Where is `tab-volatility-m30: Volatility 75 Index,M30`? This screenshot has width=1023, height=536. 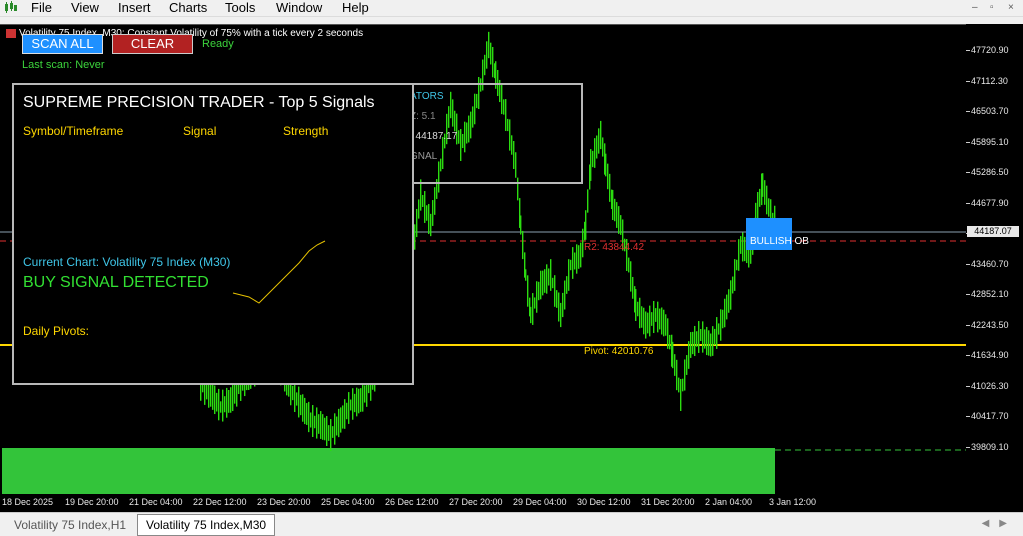
tab-volatility-m30: Volatility 75 Index,M30 is located at coordinates (206, 525).